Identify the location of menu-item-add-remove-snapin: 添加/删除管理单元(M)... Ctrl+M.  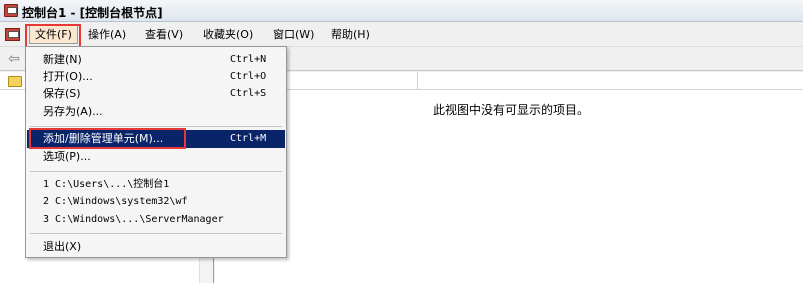
(156, 139).